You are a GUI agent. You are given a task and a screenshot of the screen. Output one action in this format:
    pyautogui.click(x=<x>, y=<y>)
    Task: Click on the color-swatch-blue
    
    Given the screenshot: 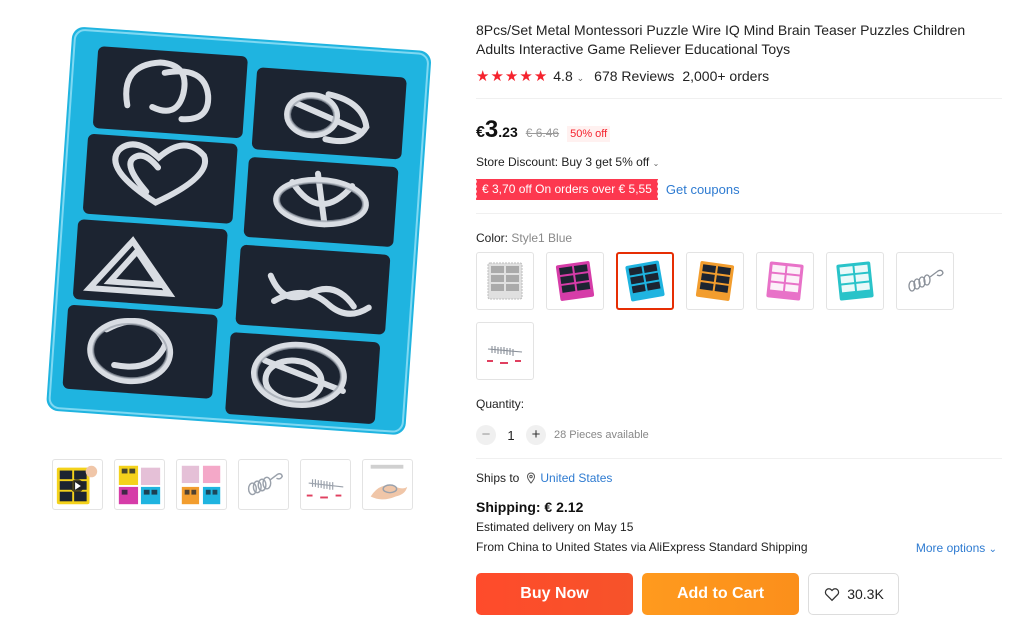 What is the action you would take?
    pyautogui.click(x=645, y=281)
    